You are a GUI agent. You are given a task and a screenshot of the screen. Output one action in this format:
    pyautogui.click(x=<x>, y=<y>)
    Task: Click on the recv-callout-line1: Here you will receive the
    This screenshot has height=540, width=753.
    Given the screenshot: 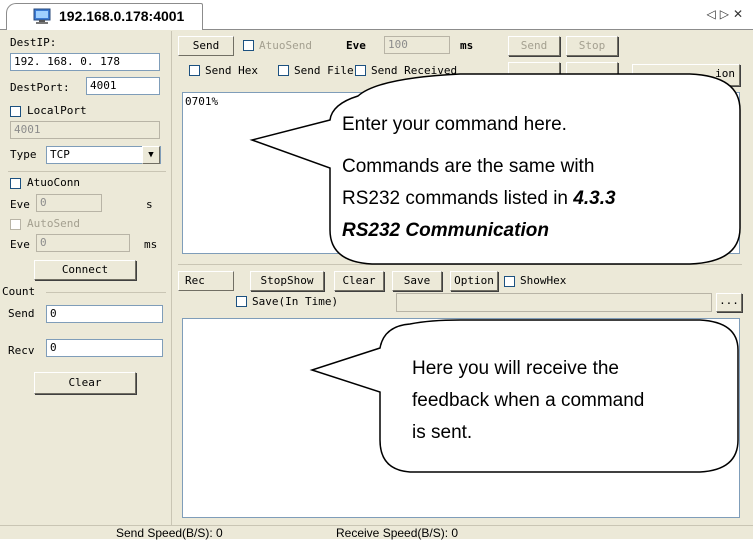 What is the action you would take?
    pyautogui.click(x=515, y=368)
    